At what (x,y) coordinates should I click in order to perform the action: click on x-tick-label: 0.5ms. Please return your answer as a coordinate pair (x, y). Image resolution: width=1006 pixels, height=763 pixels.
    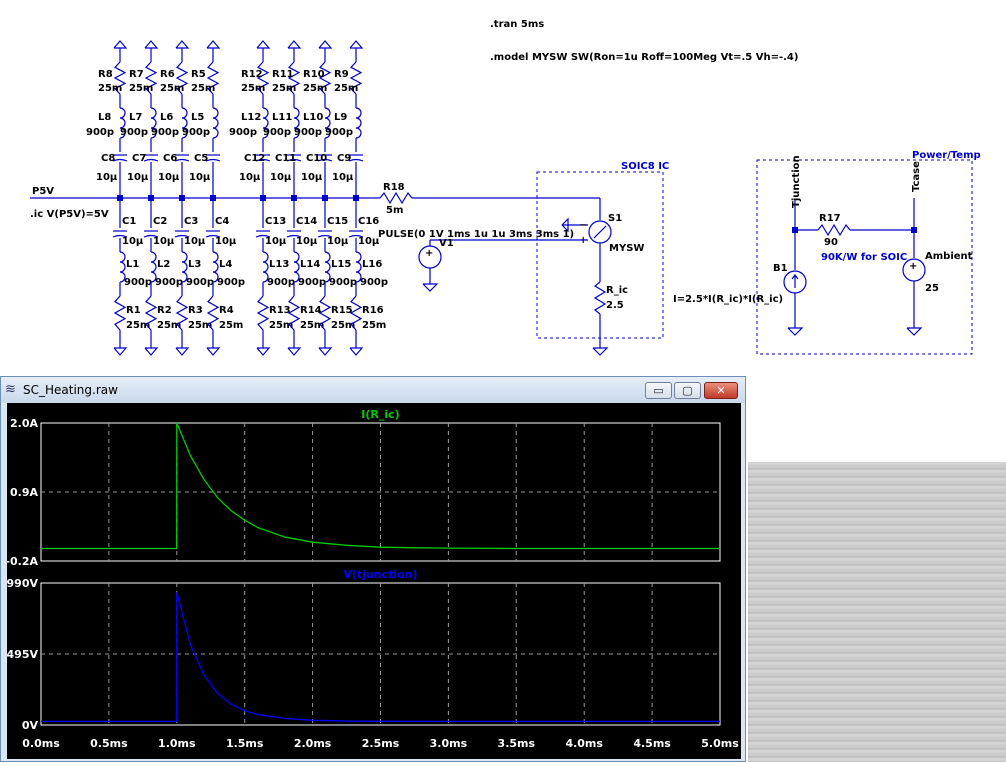
    Looking at the image, I should click on (109, 743).